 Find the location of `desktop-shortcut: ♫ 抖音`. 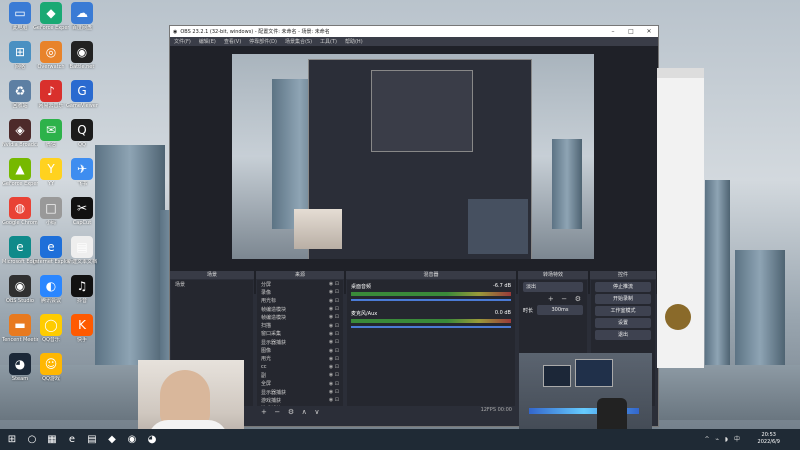

desktop-shortcut: ♫ 抖音 is located at coordinates (82, 290).